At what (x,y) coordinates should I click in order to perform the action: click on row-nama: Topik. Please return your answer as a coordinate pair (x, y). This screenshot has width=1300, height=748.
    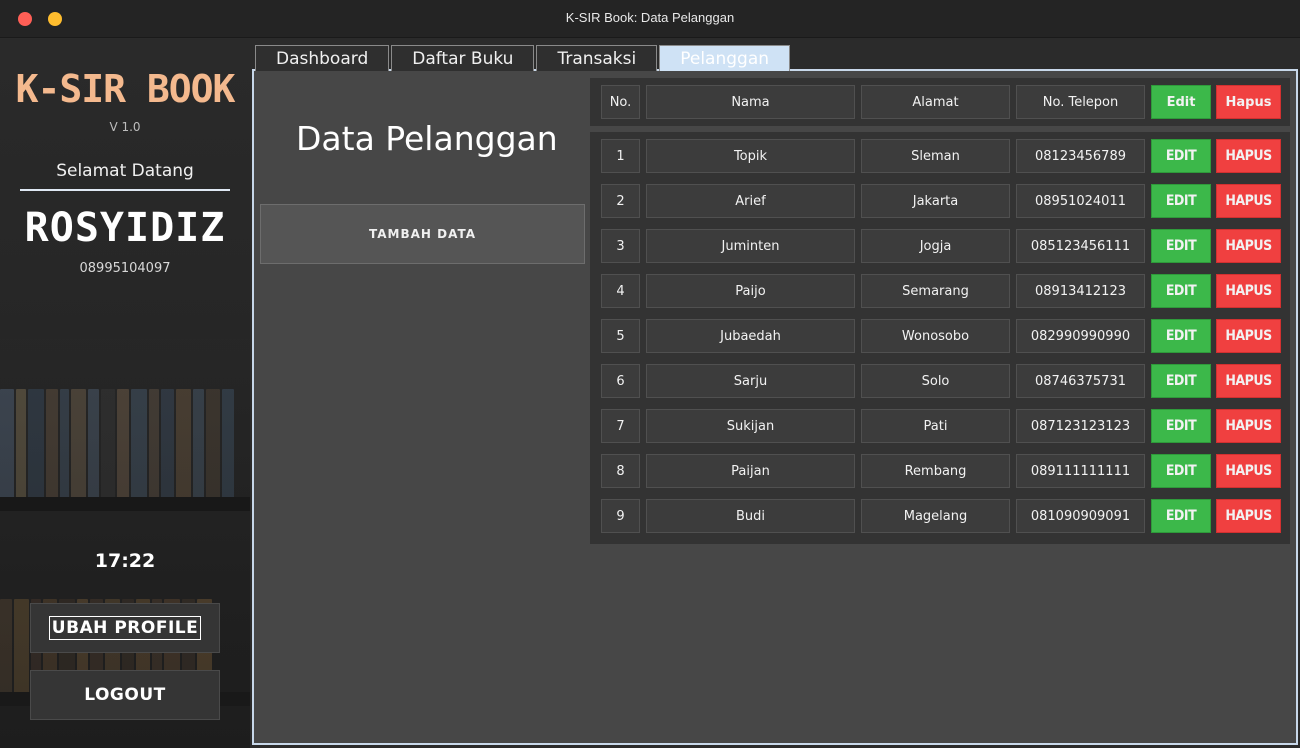
    Looking at the image, I should click on (750, 156).